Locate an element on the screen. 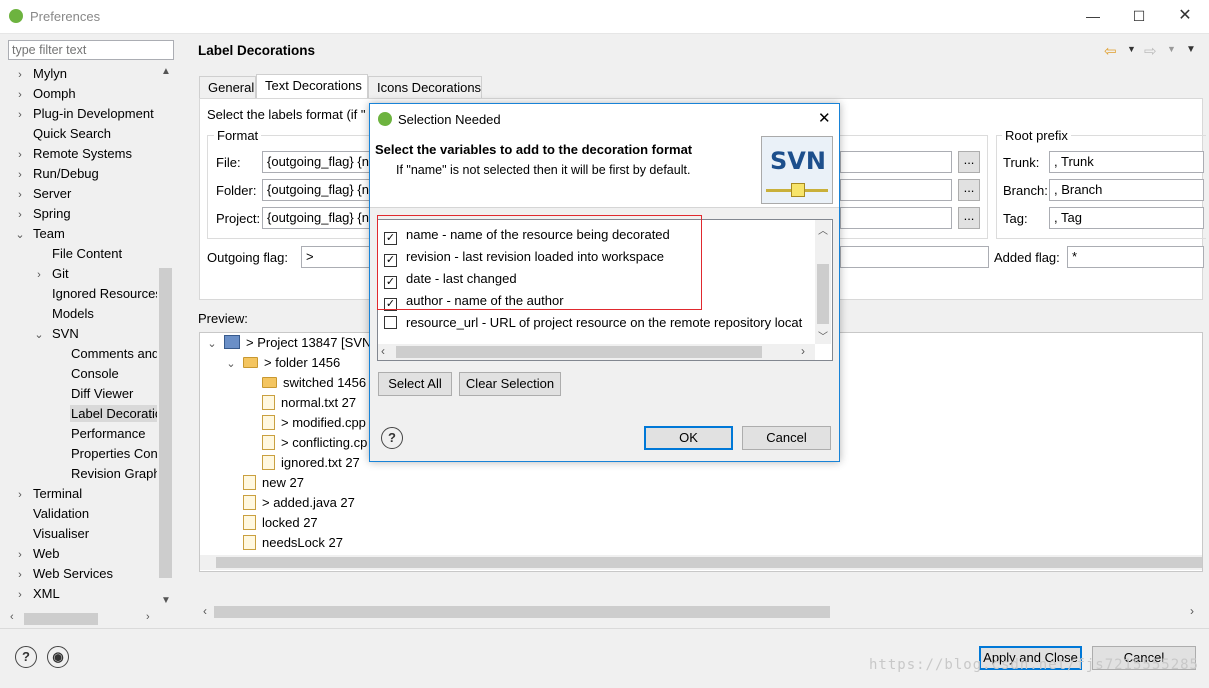 This screenshot has width=1209, height=688. tree-item: › Git is located at coordinates (51, 274).